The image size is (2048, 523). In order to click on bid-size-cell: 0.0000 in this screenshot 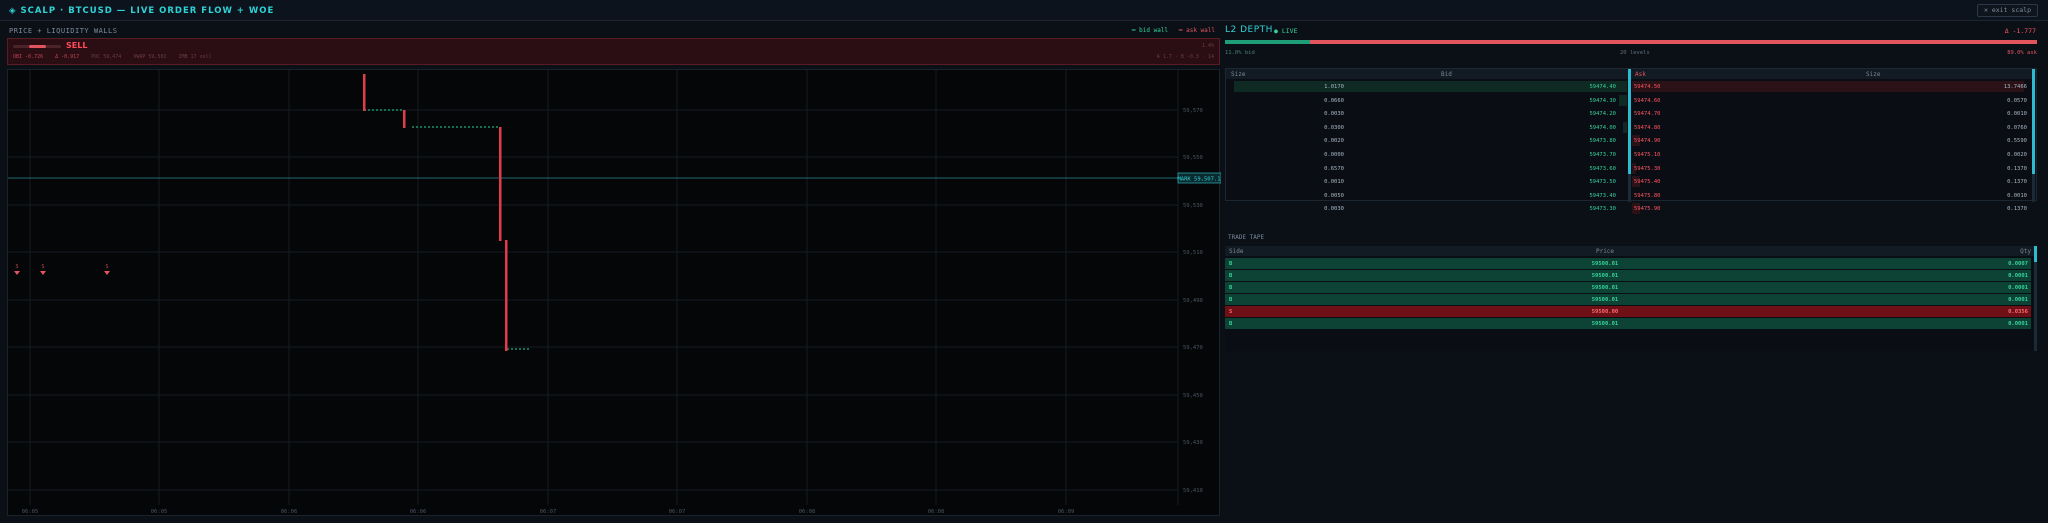, I will do `click(1334, 155)`.